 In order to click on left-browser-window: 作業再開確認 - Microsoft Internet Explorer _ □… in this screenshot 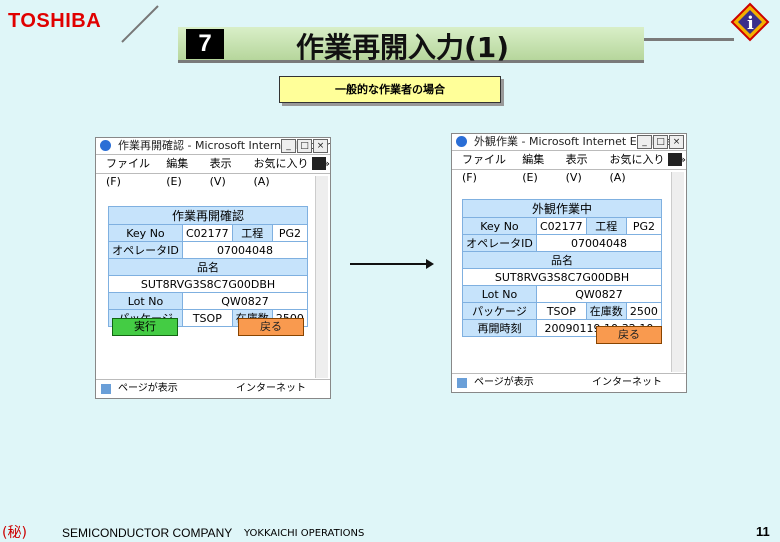, I will do `click(213, 268)`.